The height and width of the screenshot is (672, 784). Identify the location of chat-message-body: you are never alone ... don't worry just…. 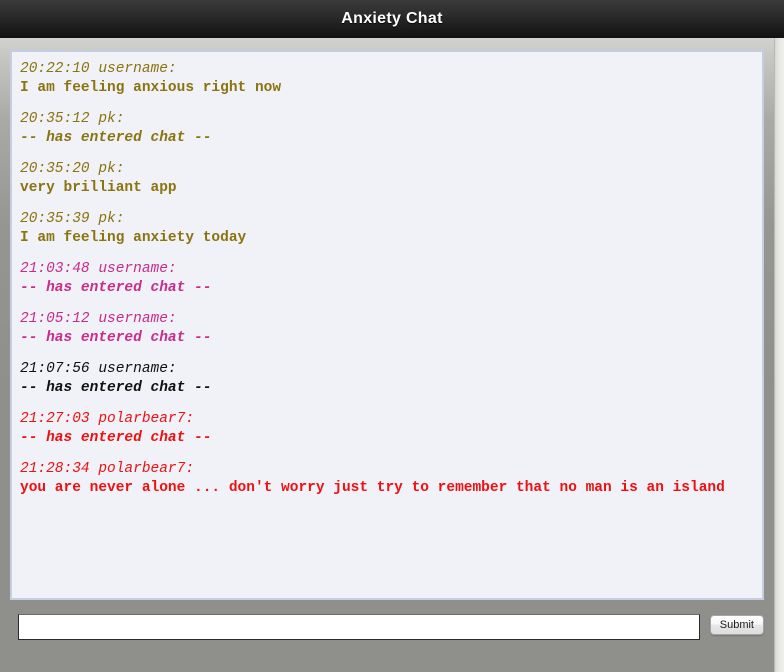
(372, 488).